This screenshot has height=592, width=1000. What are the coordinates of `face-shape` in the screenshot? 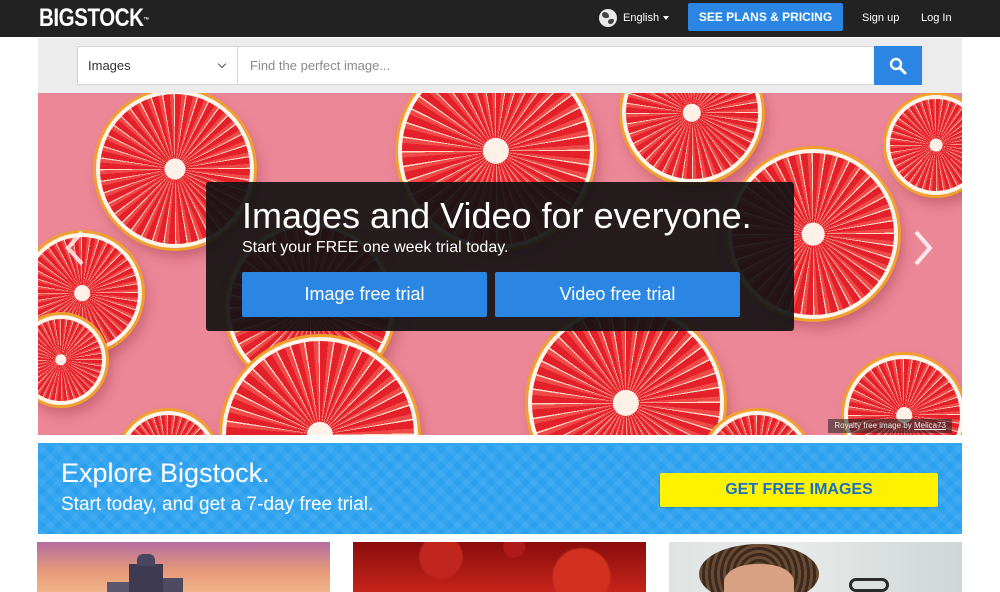 It's located at (759, 578).